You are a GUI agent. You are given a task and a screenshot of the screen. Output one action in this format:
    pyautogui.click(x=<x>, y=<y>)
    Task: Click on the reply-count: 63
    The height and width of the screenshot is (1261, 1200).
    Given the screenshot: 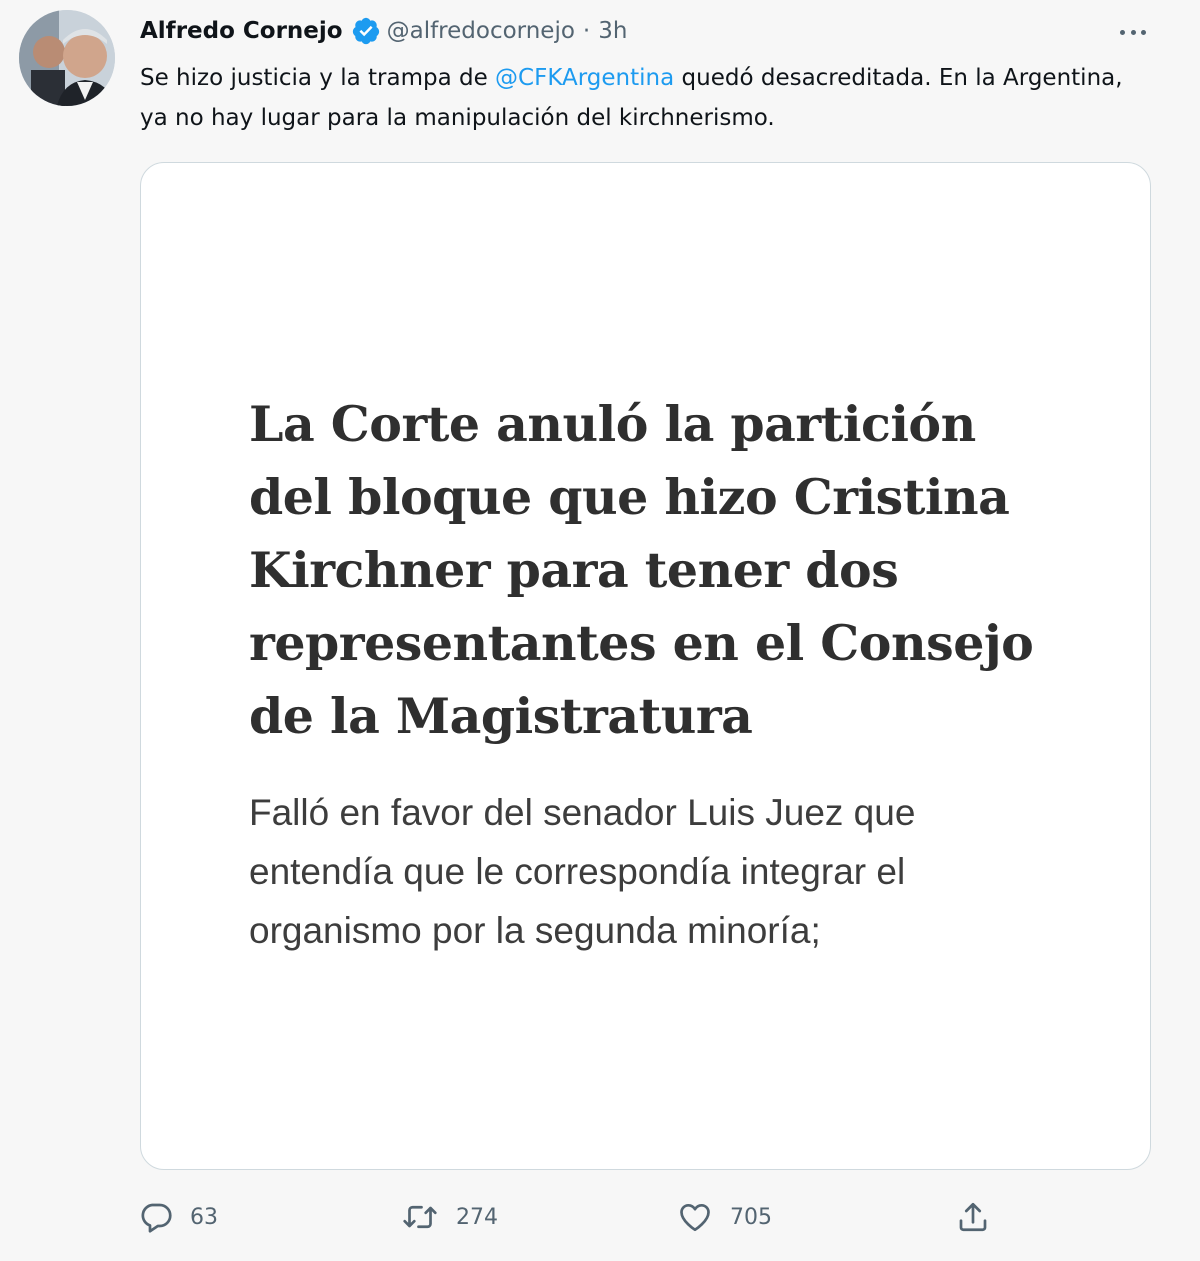 What is the action you would take?
    pyautogui.click(x=204, y=1217)
    